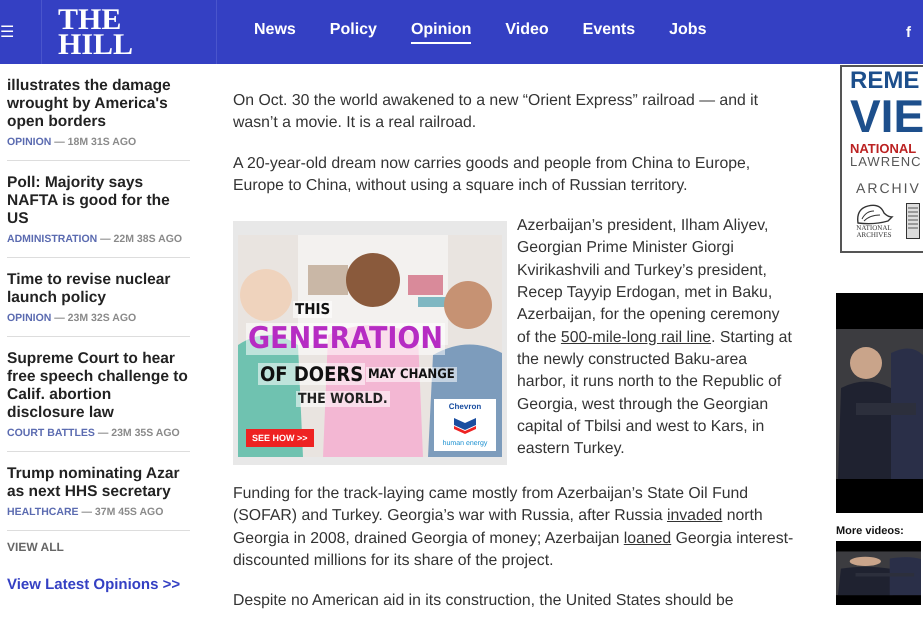  What do you see at coordinates (51, 433) in the screenshot?
I see `category-link: COURT BATTLES` at bounding box center [51, 433].